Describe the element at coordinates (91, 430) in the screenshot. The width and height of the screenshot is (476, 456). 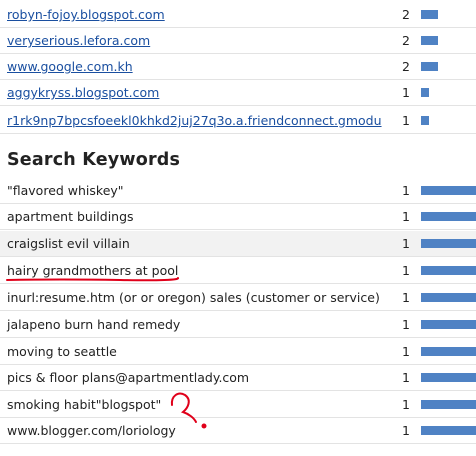
I see `keyword-label: www.blogger.com/loriology` at that location.